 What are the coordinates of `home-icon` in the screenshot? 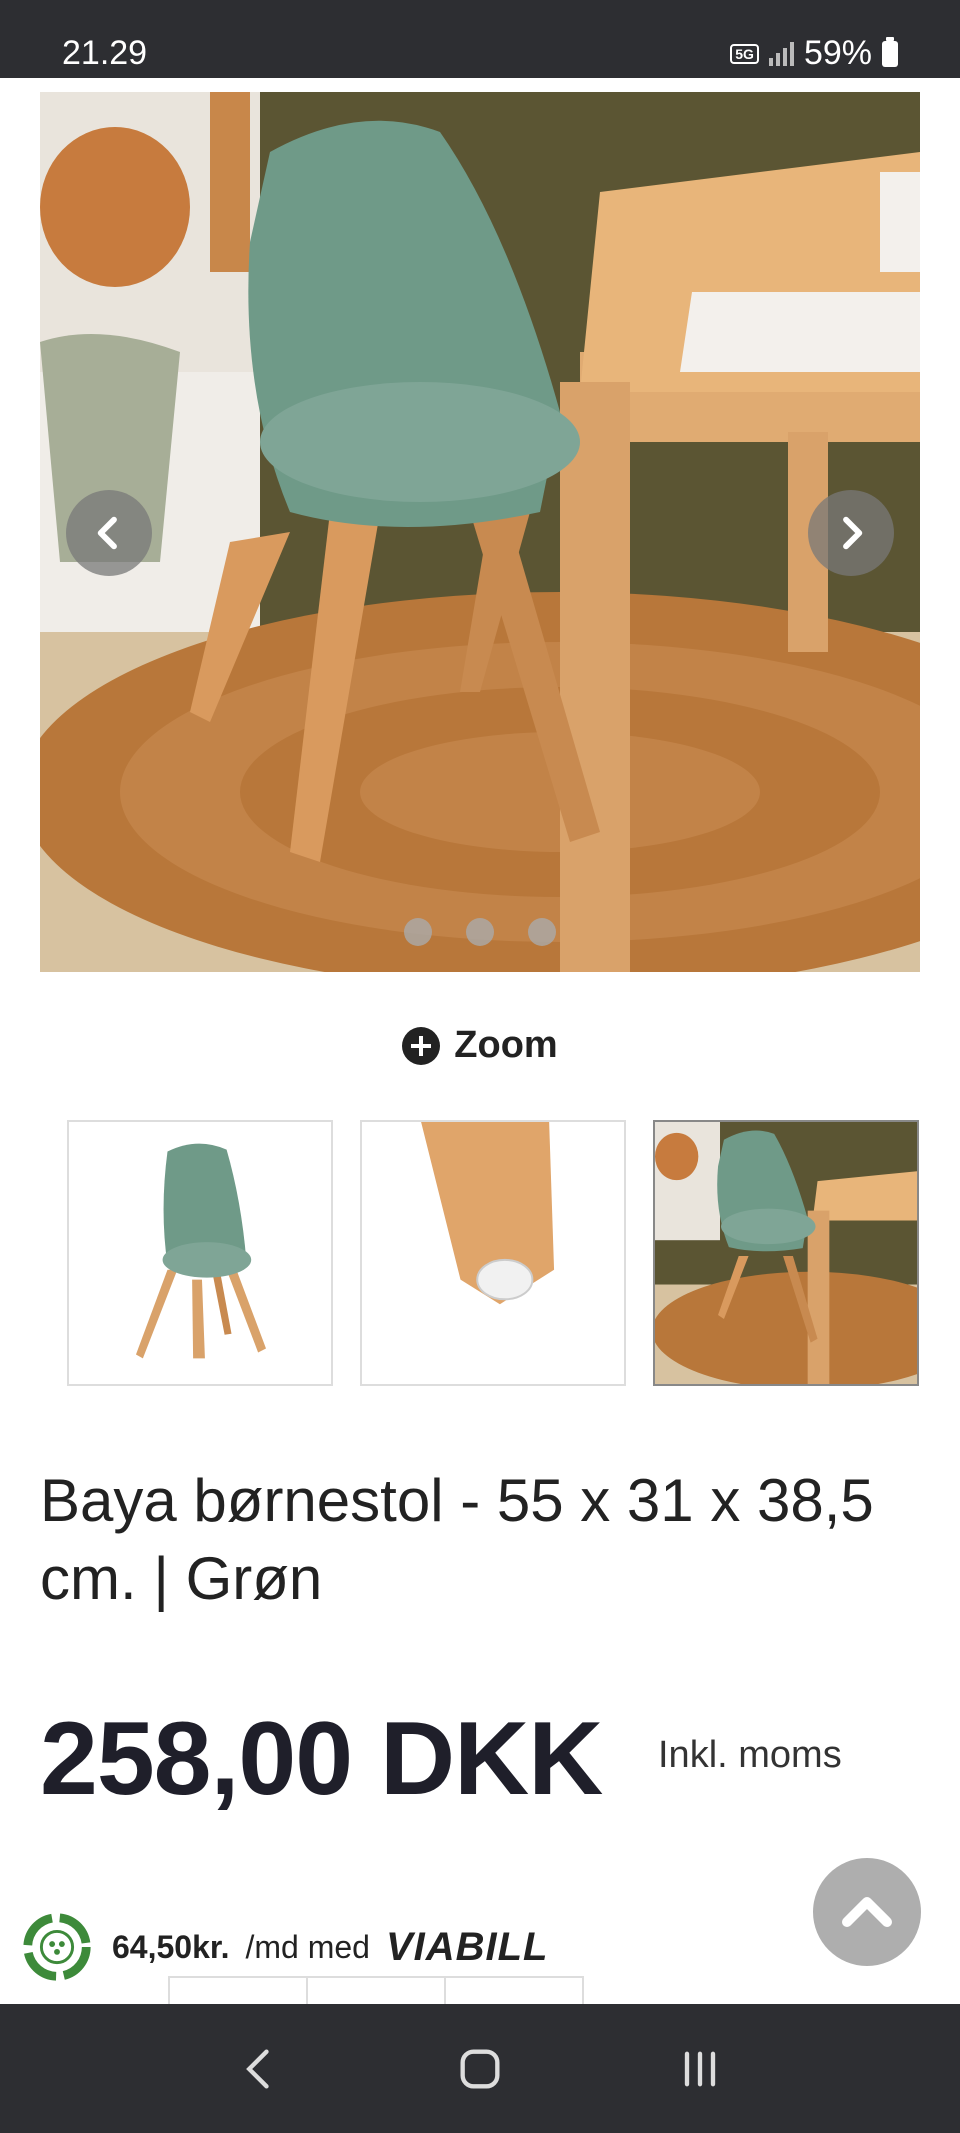 It's located at (480, 2068).